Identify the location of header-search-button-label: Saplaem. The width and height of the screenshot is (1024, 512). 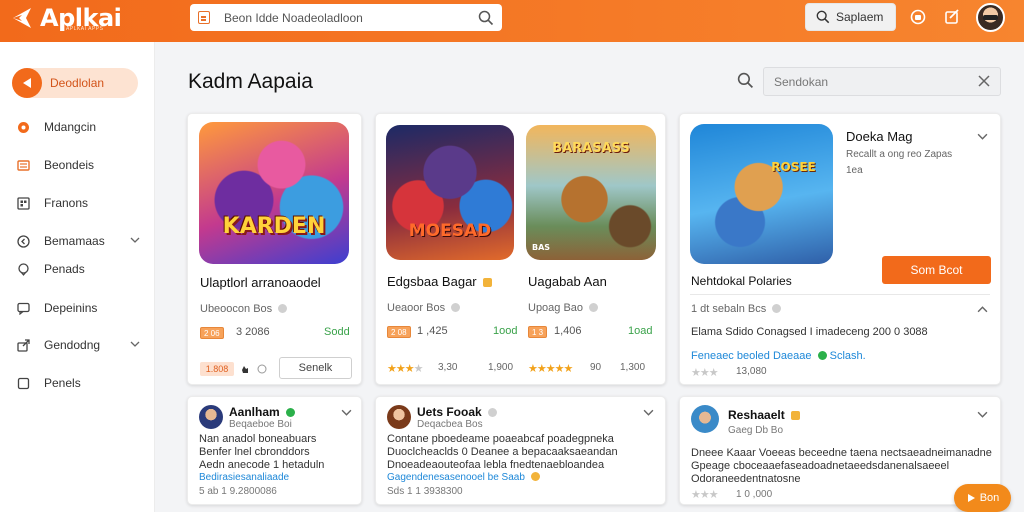
(860, 17).